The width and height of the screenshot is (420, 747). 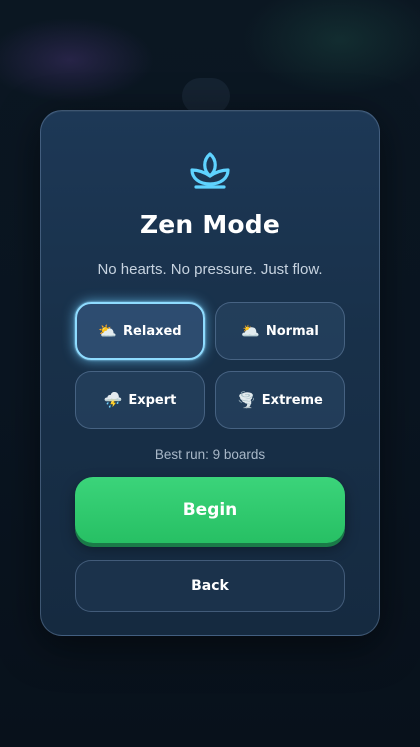 I want to click on difficulty-relaxed-button: ⛅ Relaxed, so click(x=140, y=331).